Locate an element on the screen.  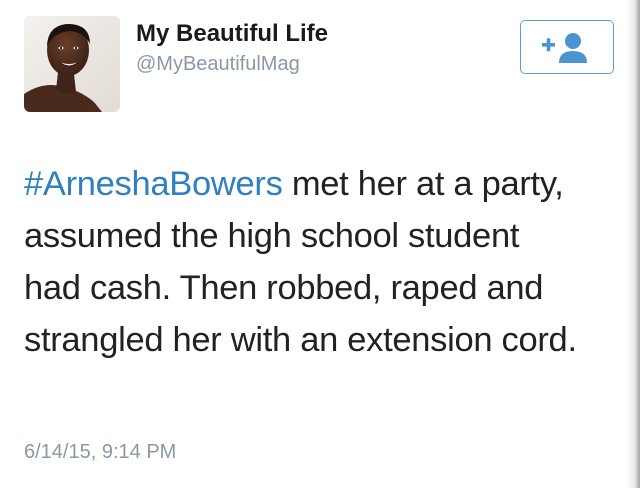
timestamp: 6/14/15, 9:14 PM is located at coordinates (100, 452).